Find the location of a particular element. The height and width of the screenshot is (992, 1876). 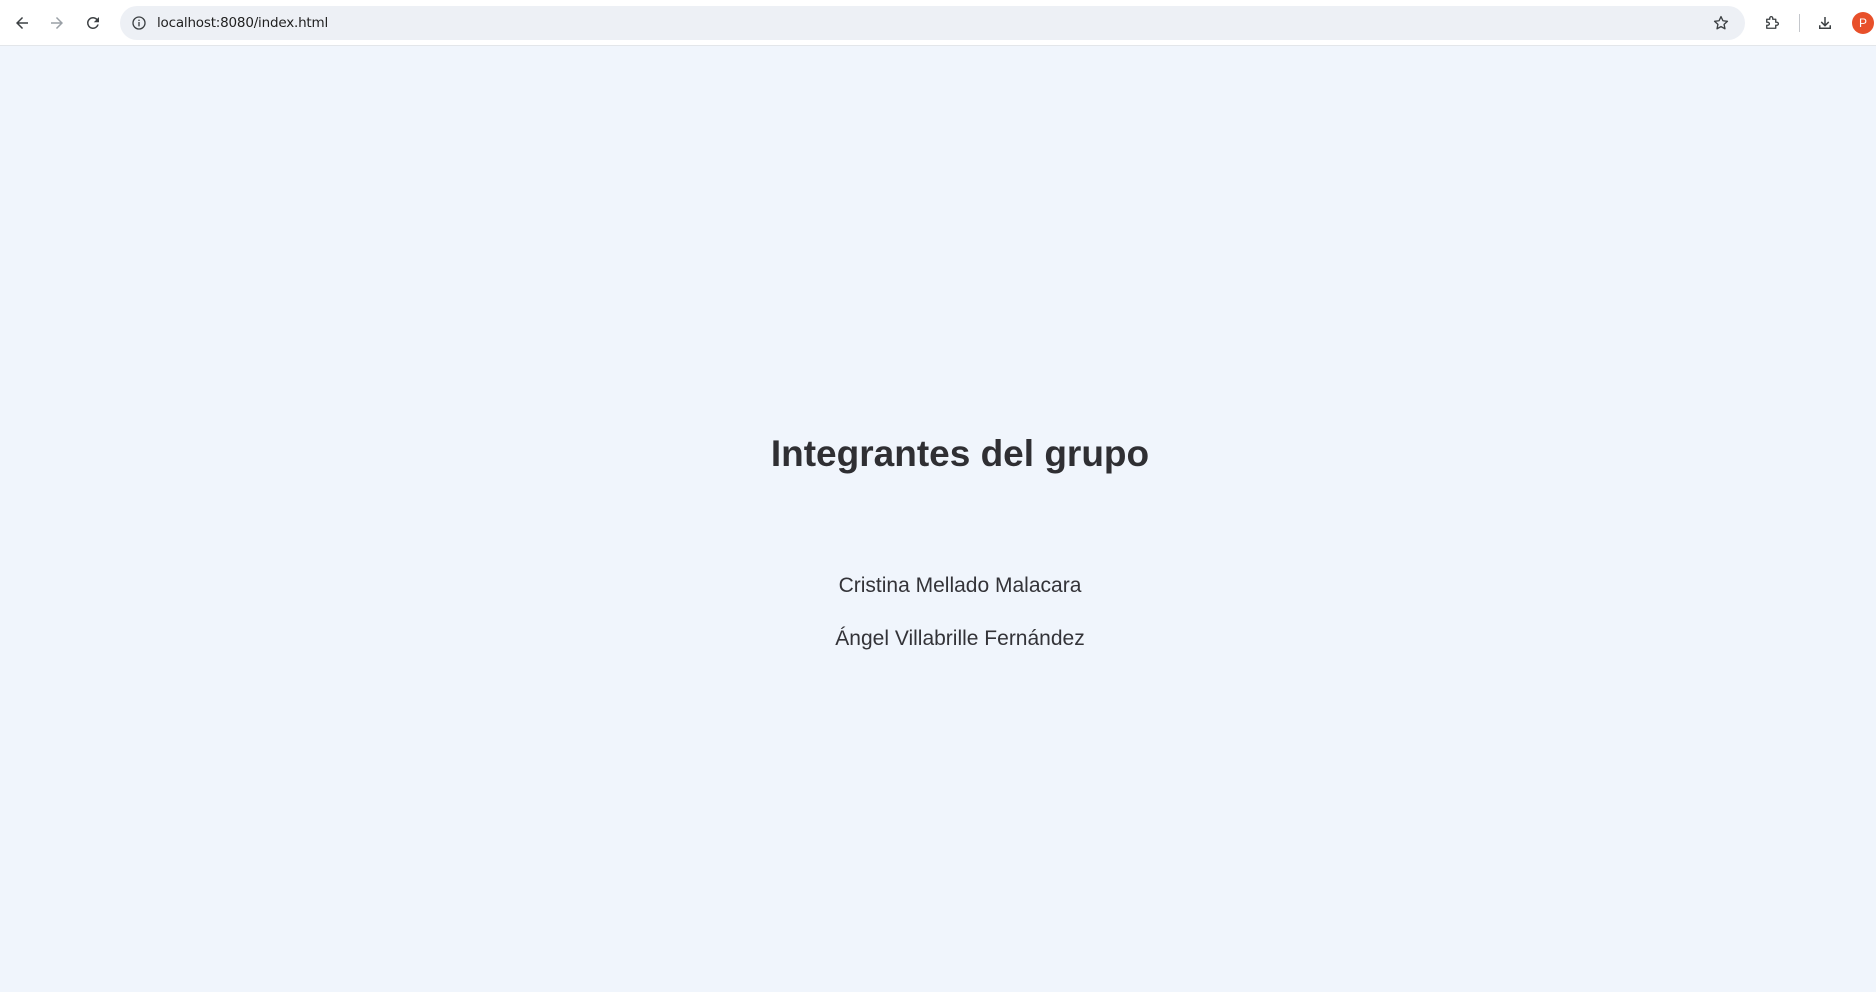

browser-toolbar: localhost:8080/index.html P is located at coordinates (938, 23).